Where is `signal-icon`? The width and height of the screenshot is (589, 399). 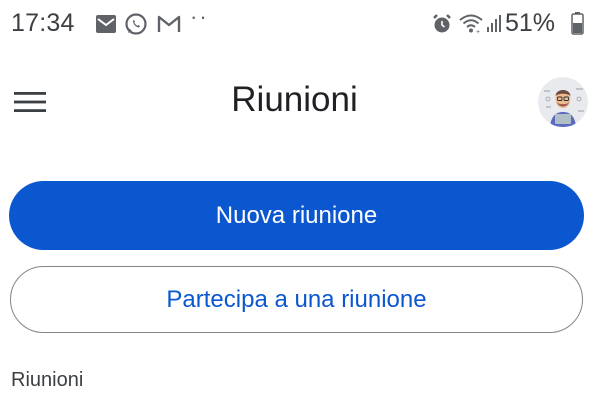 signal-icon is located at coordinates (494, 23).